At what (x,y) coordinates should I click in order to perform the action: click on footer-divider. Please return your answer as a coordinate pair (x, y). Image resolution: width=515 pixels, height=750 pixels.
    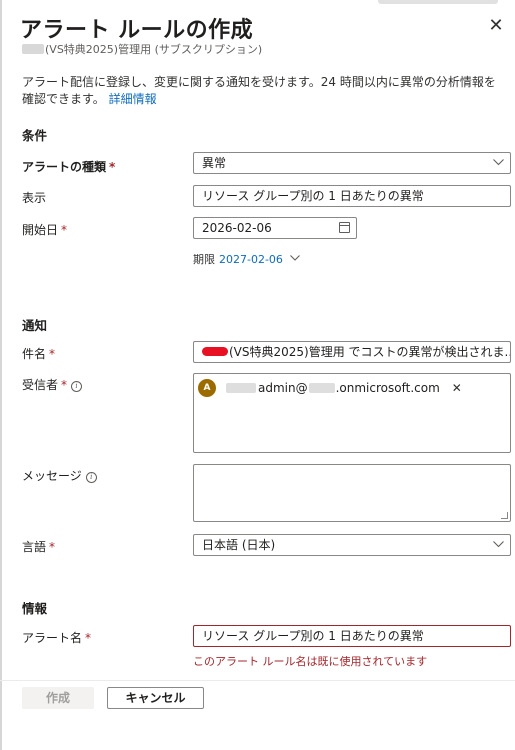
    Looking at the image, I should click on (257, 680).